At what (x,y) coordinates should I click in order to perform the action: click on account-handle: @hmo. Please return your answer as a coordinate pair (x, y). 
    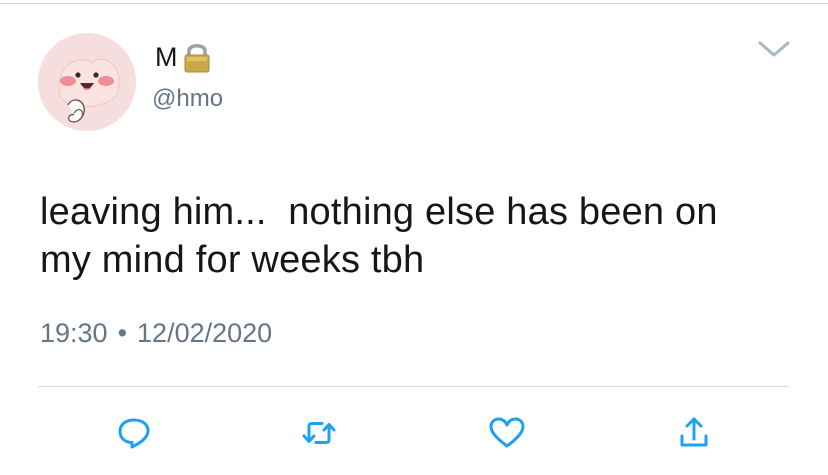
    Looking at the image, I should click on (187, 99).